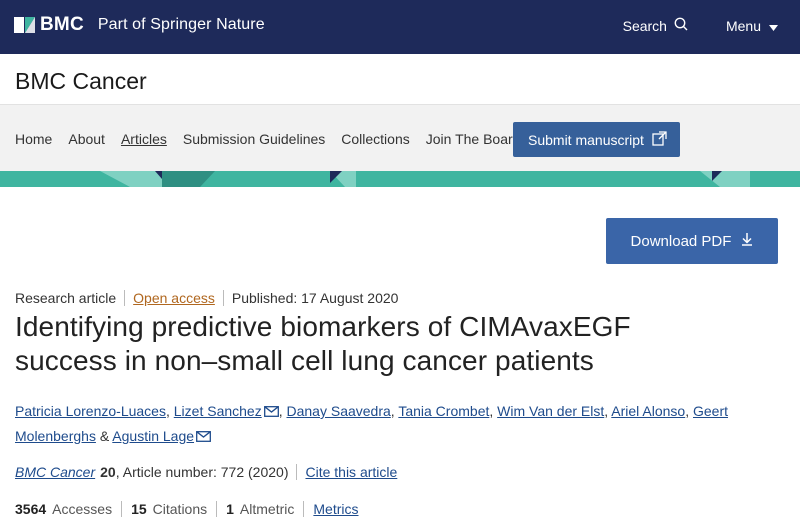  I want to click on download-pdf-button: Download PDF, so click(692, 241).